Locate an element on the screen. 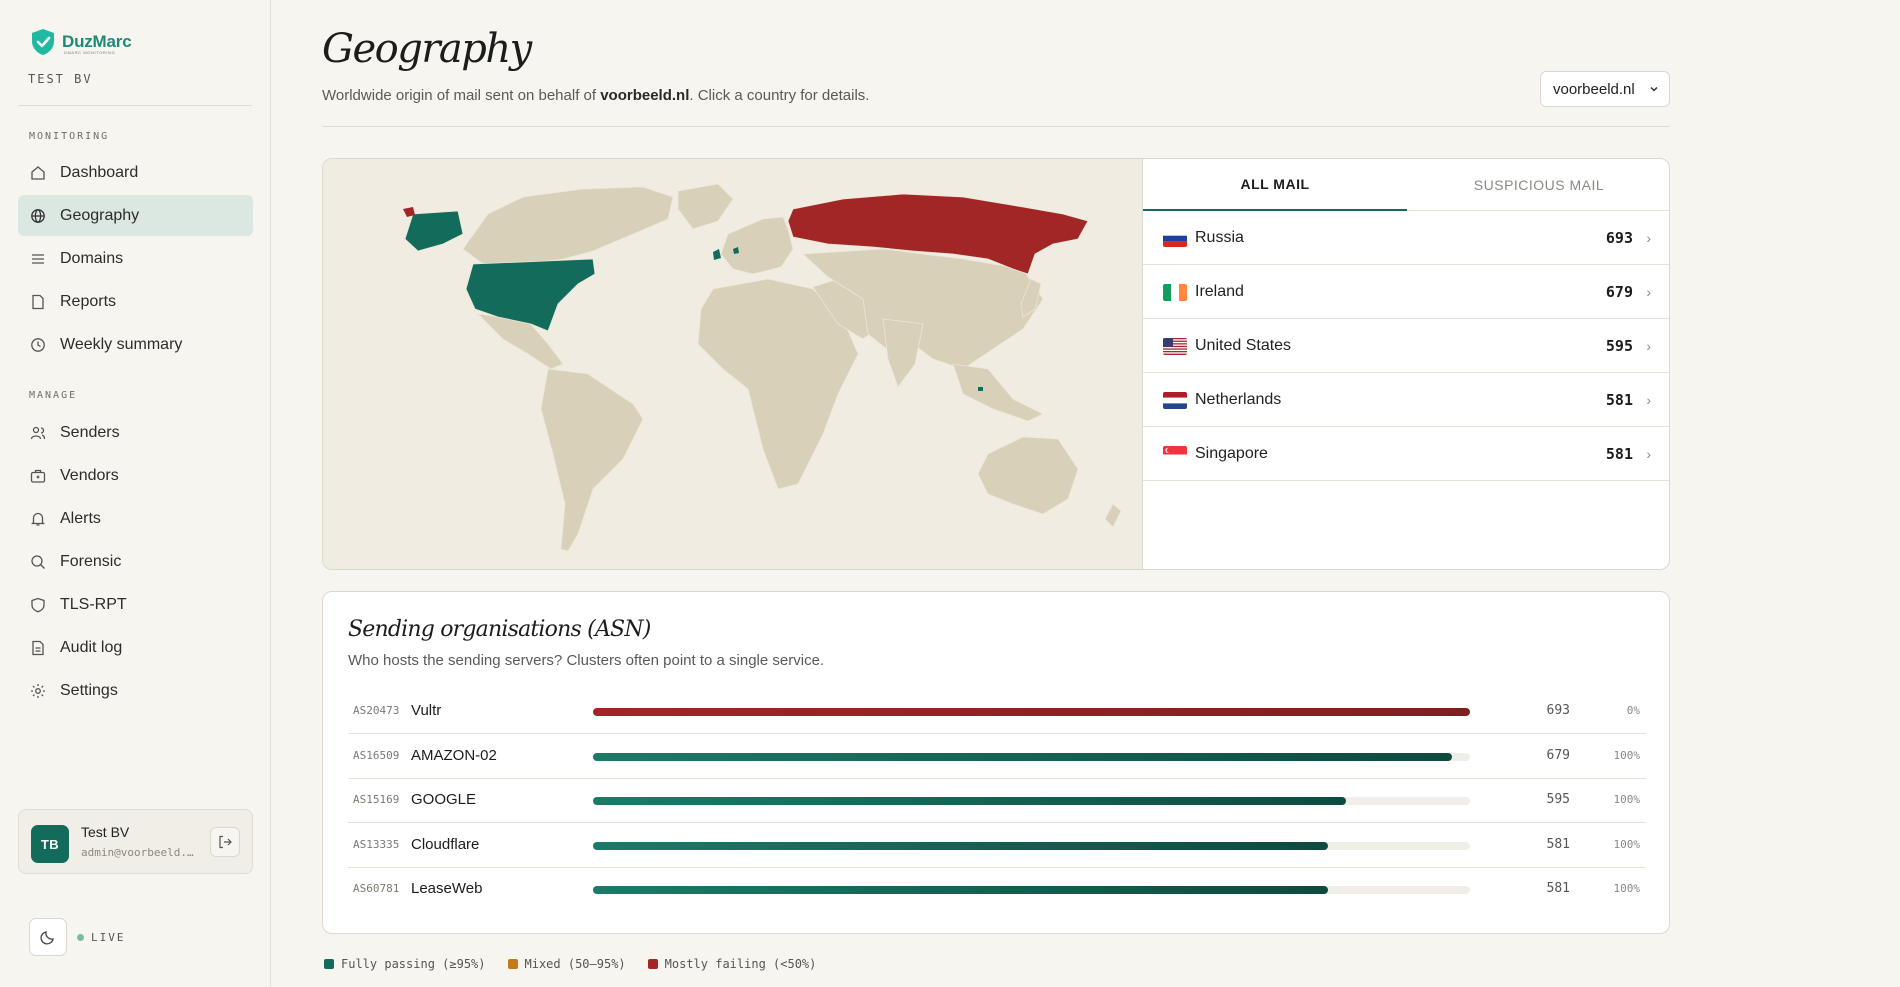 This screenshot has width=1900, height=987. asn-number: AS60781 is located at coordinates (376, 888).